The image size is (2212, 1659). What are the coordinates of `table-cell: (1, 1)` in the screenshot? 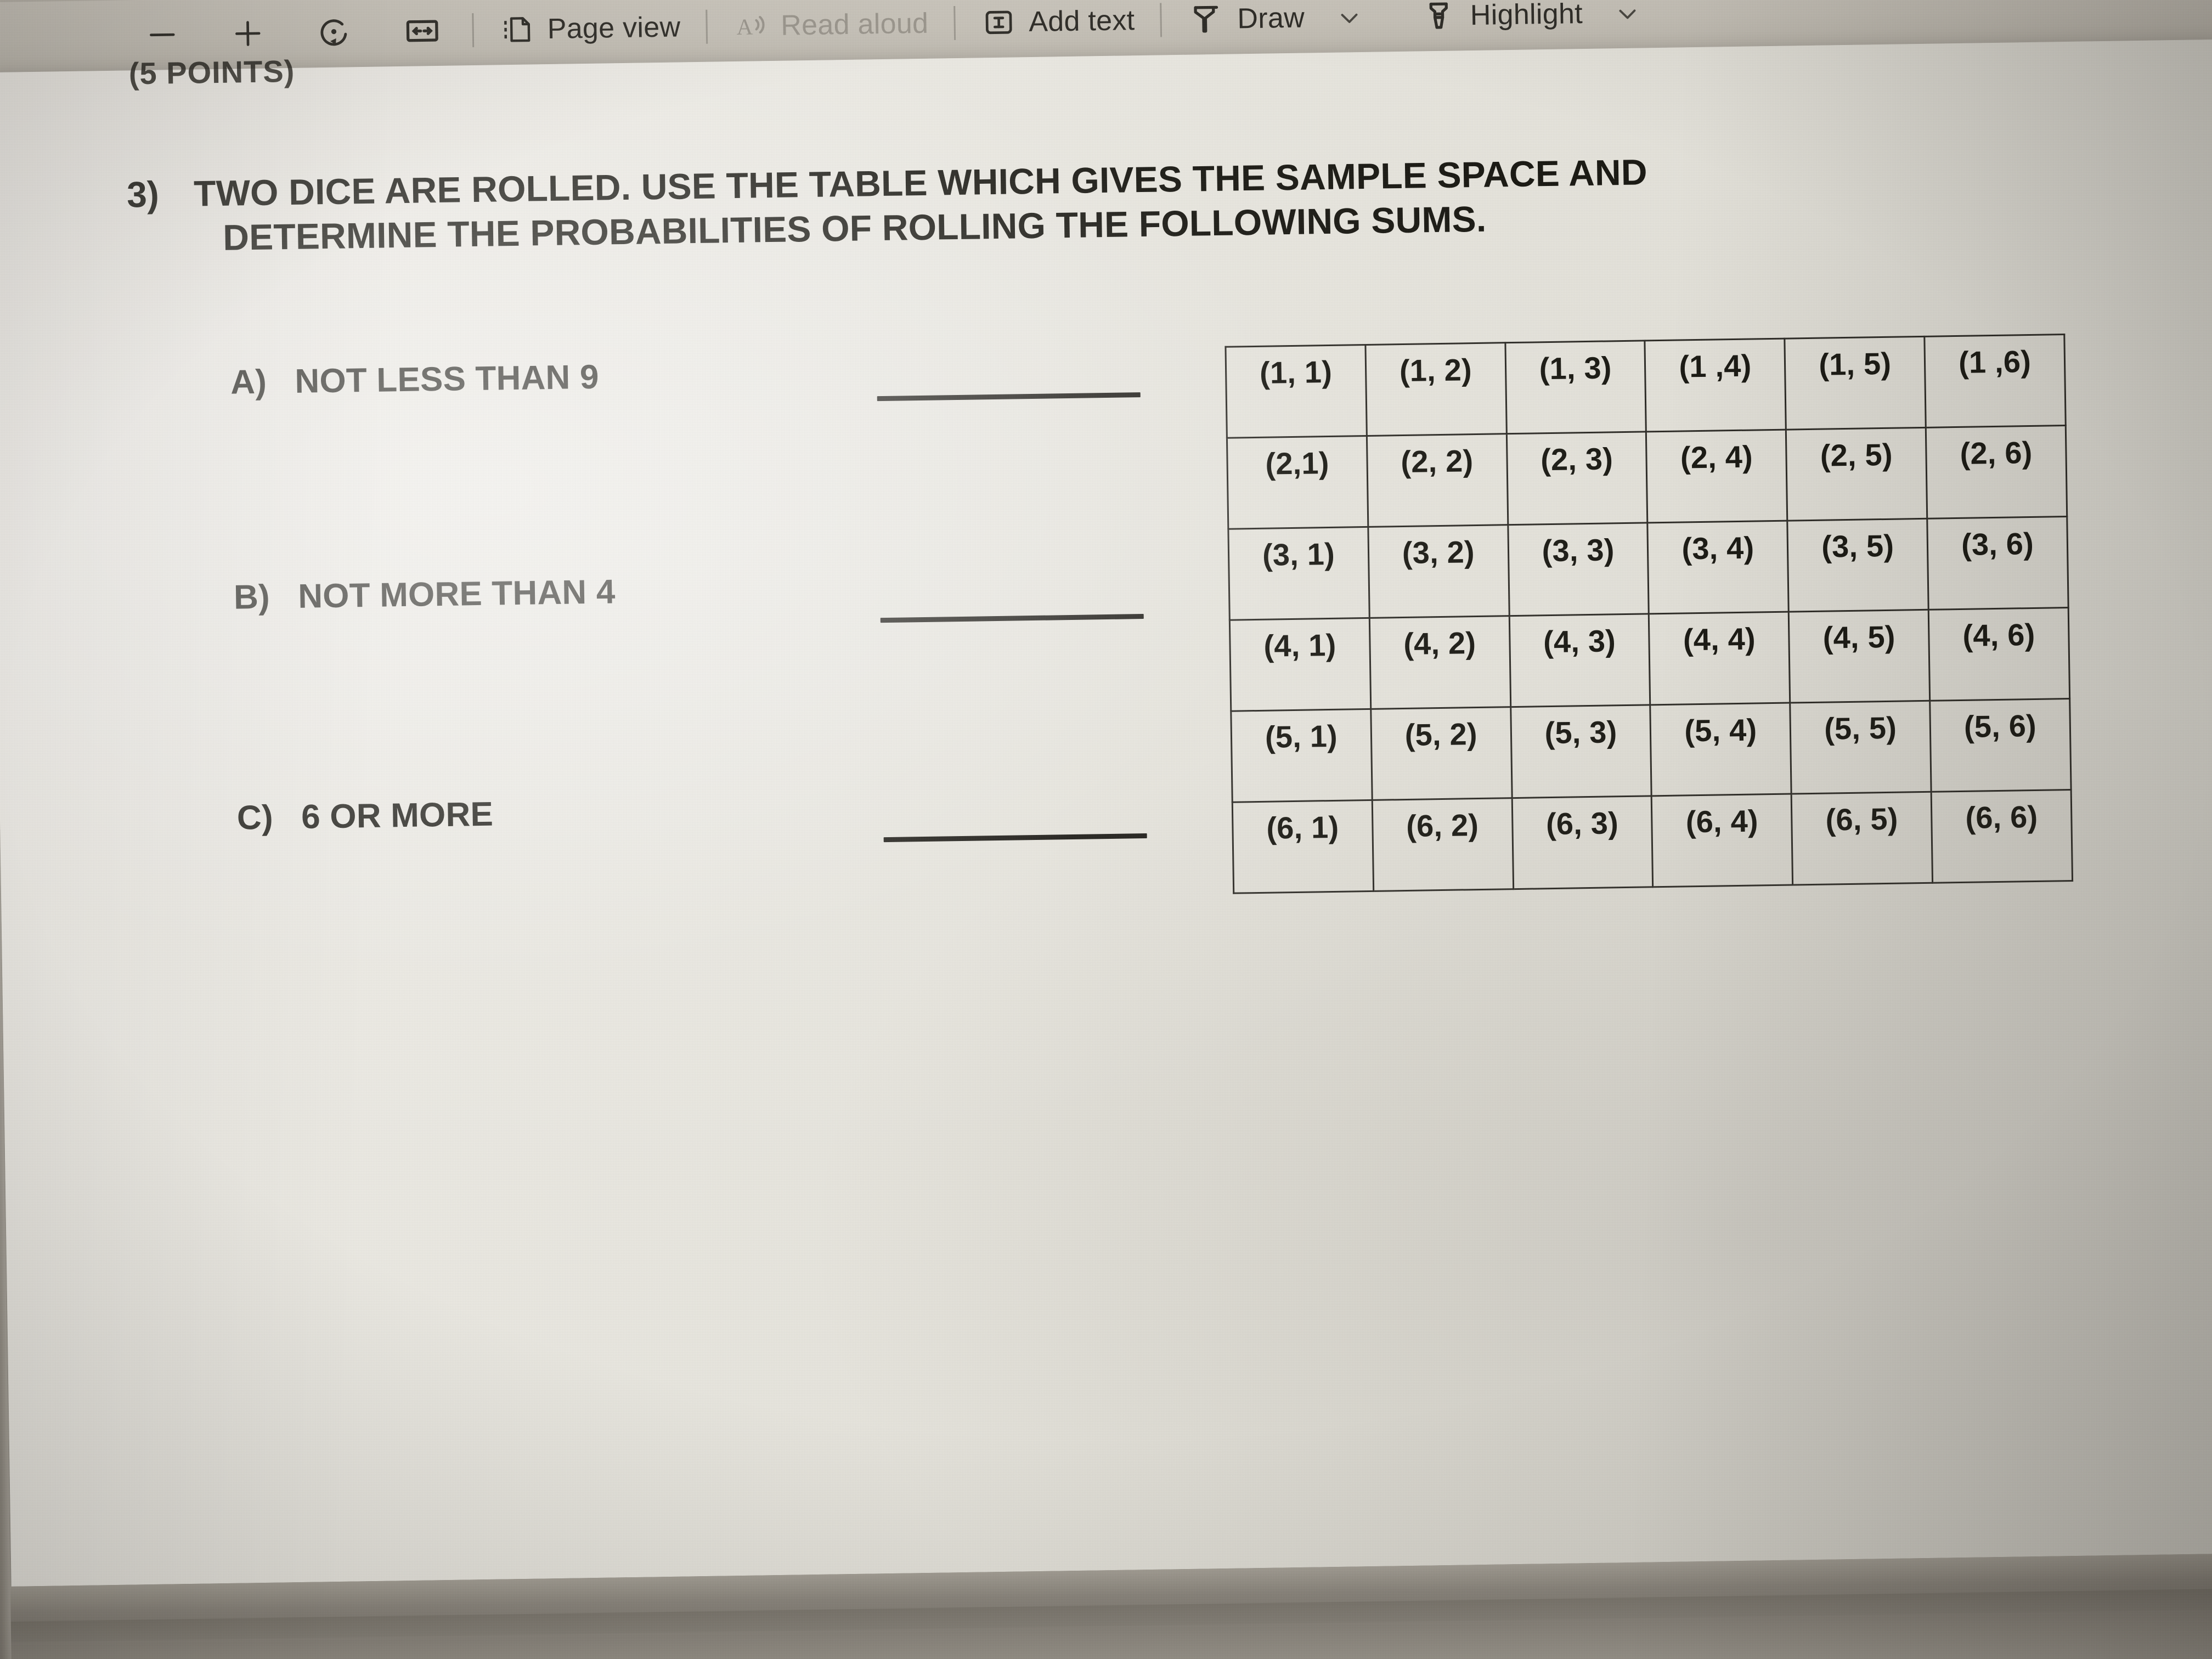 It's located at (1296, 392).